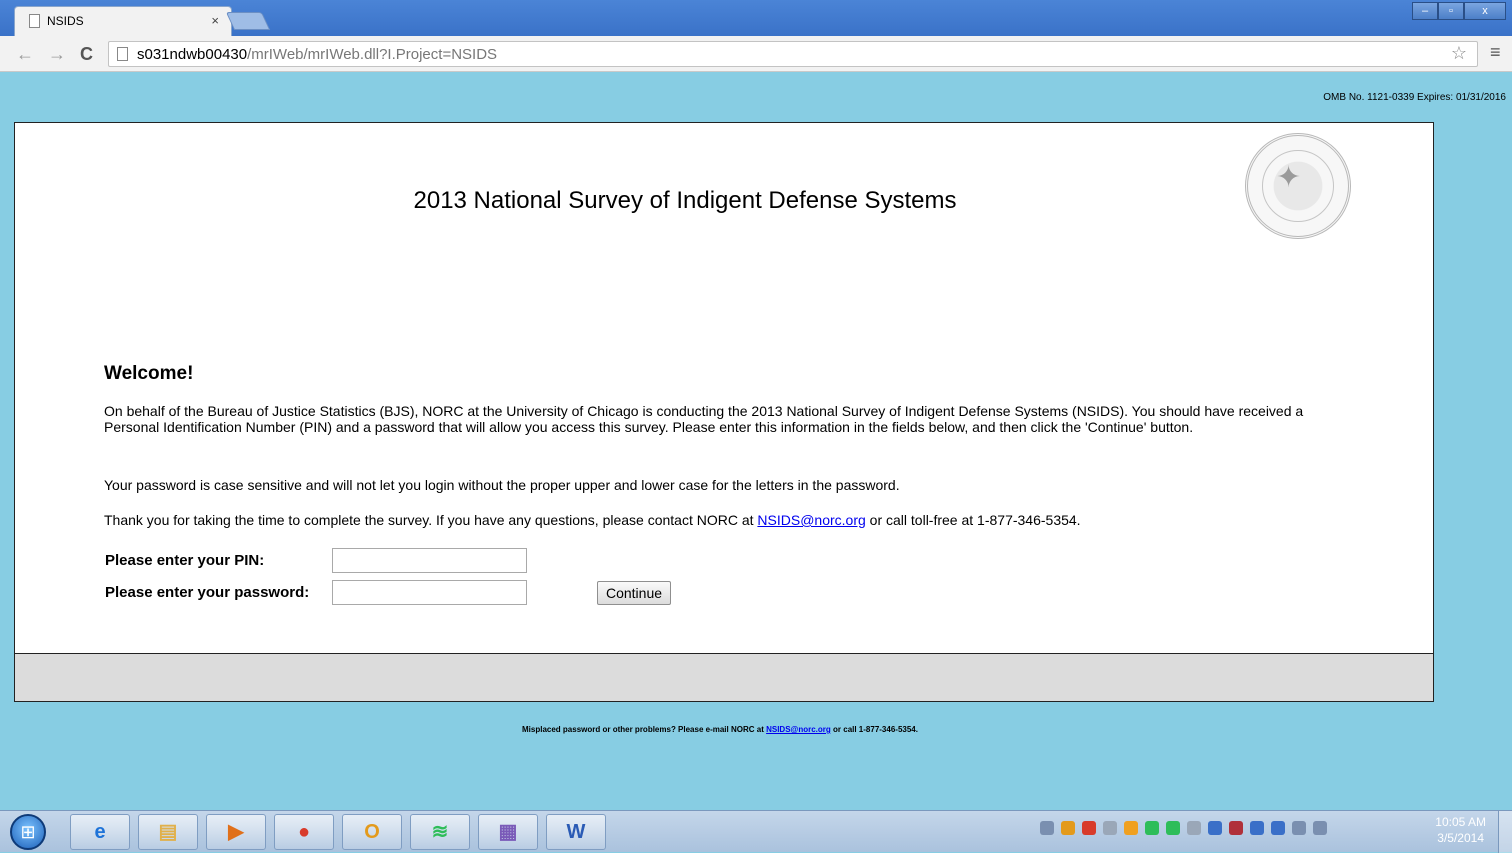 The image size is (1512, 853). What do you see at coordinates (1460, 830) in the screenshot?
I see `clock: 10:05 AM 3/5/2014` at bounding box center [1460, 830].